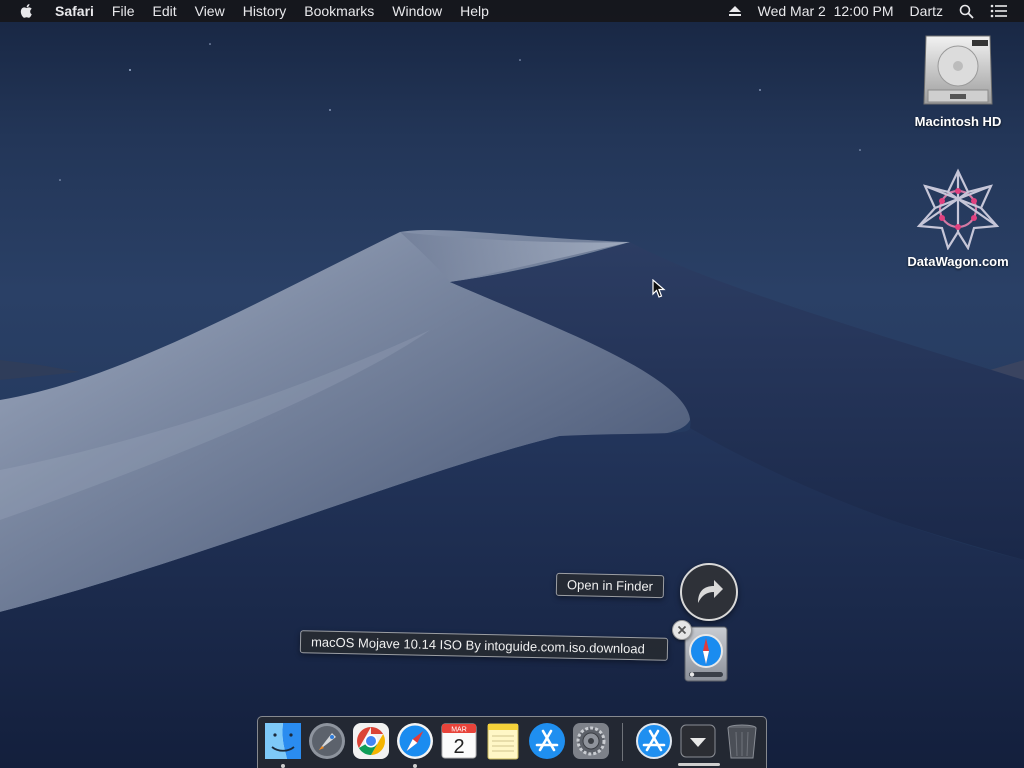  Describe the element at coordinates (958, 70) in the screenshot. I see `hard-drive-icon` at that location.